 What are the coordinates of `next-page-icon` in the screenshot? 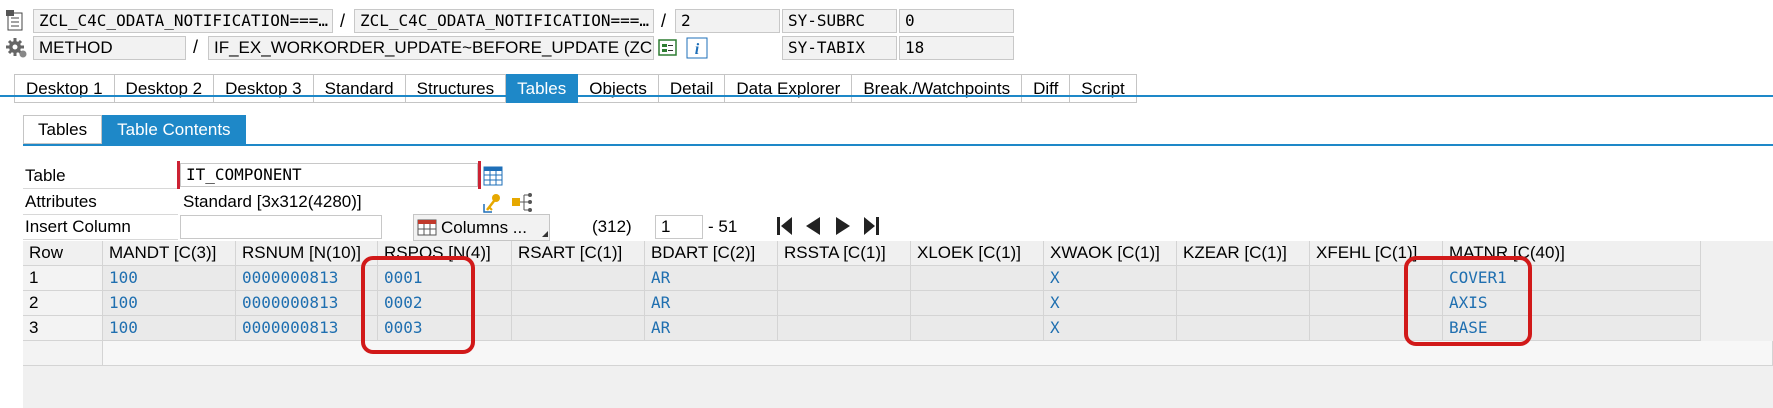 It's located at (843, 228).